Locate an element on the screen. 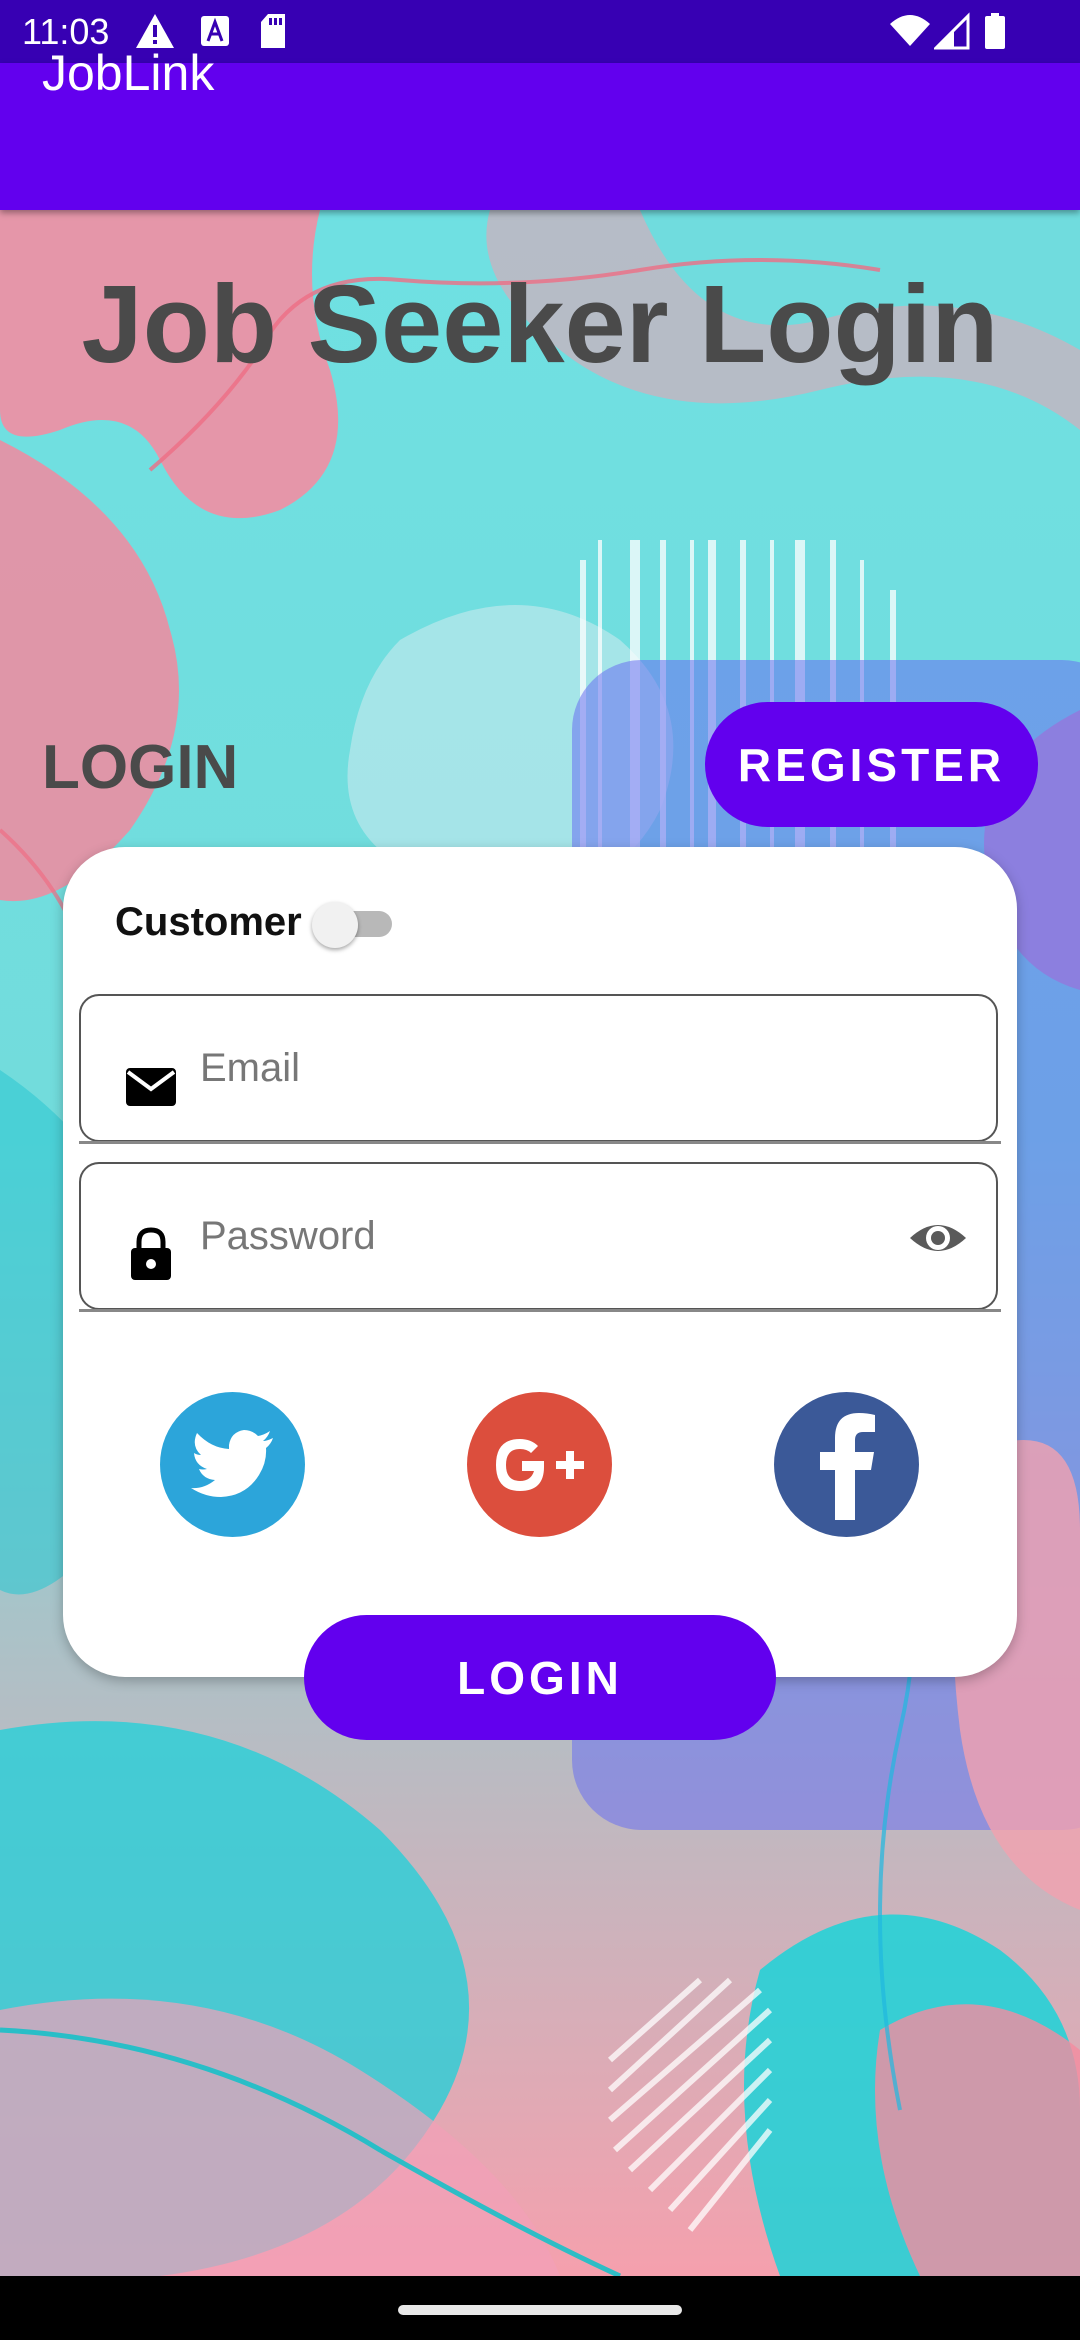 The height and width of the screenshot is (2340, 1080). twitter-login-button is located at coordinates (232, 1464).